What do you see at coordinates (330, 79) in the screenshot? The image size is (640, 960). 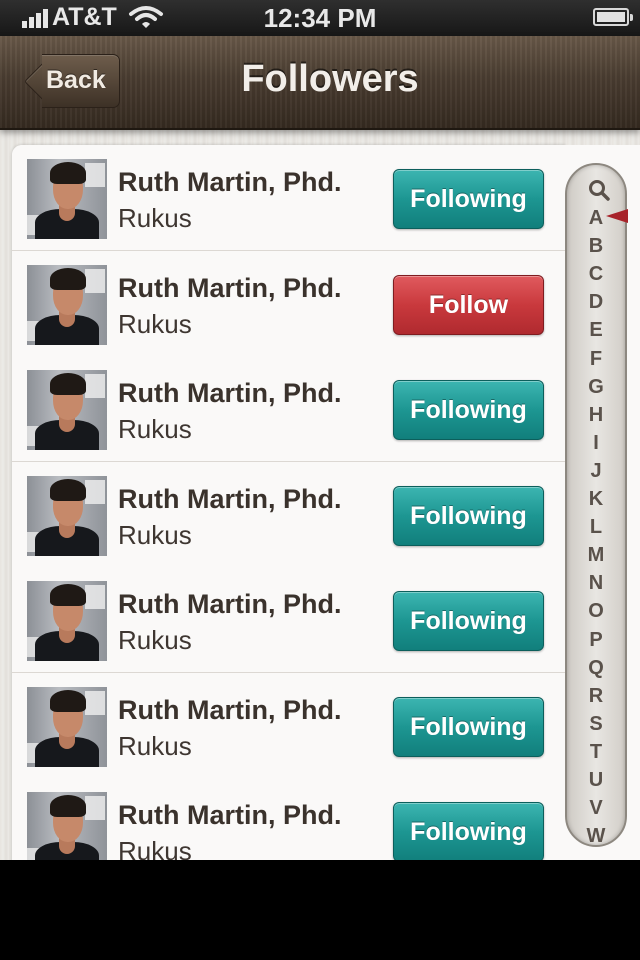 I see `page-title: Followers` at bounding box center [330, 79].